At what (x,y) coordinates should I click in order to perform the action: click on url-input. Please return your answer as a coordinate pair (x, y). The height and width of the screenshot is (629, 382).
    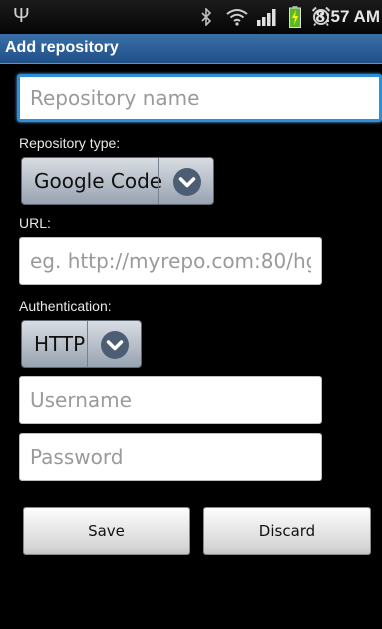
    Looking at the image, I should click on (170, 261).